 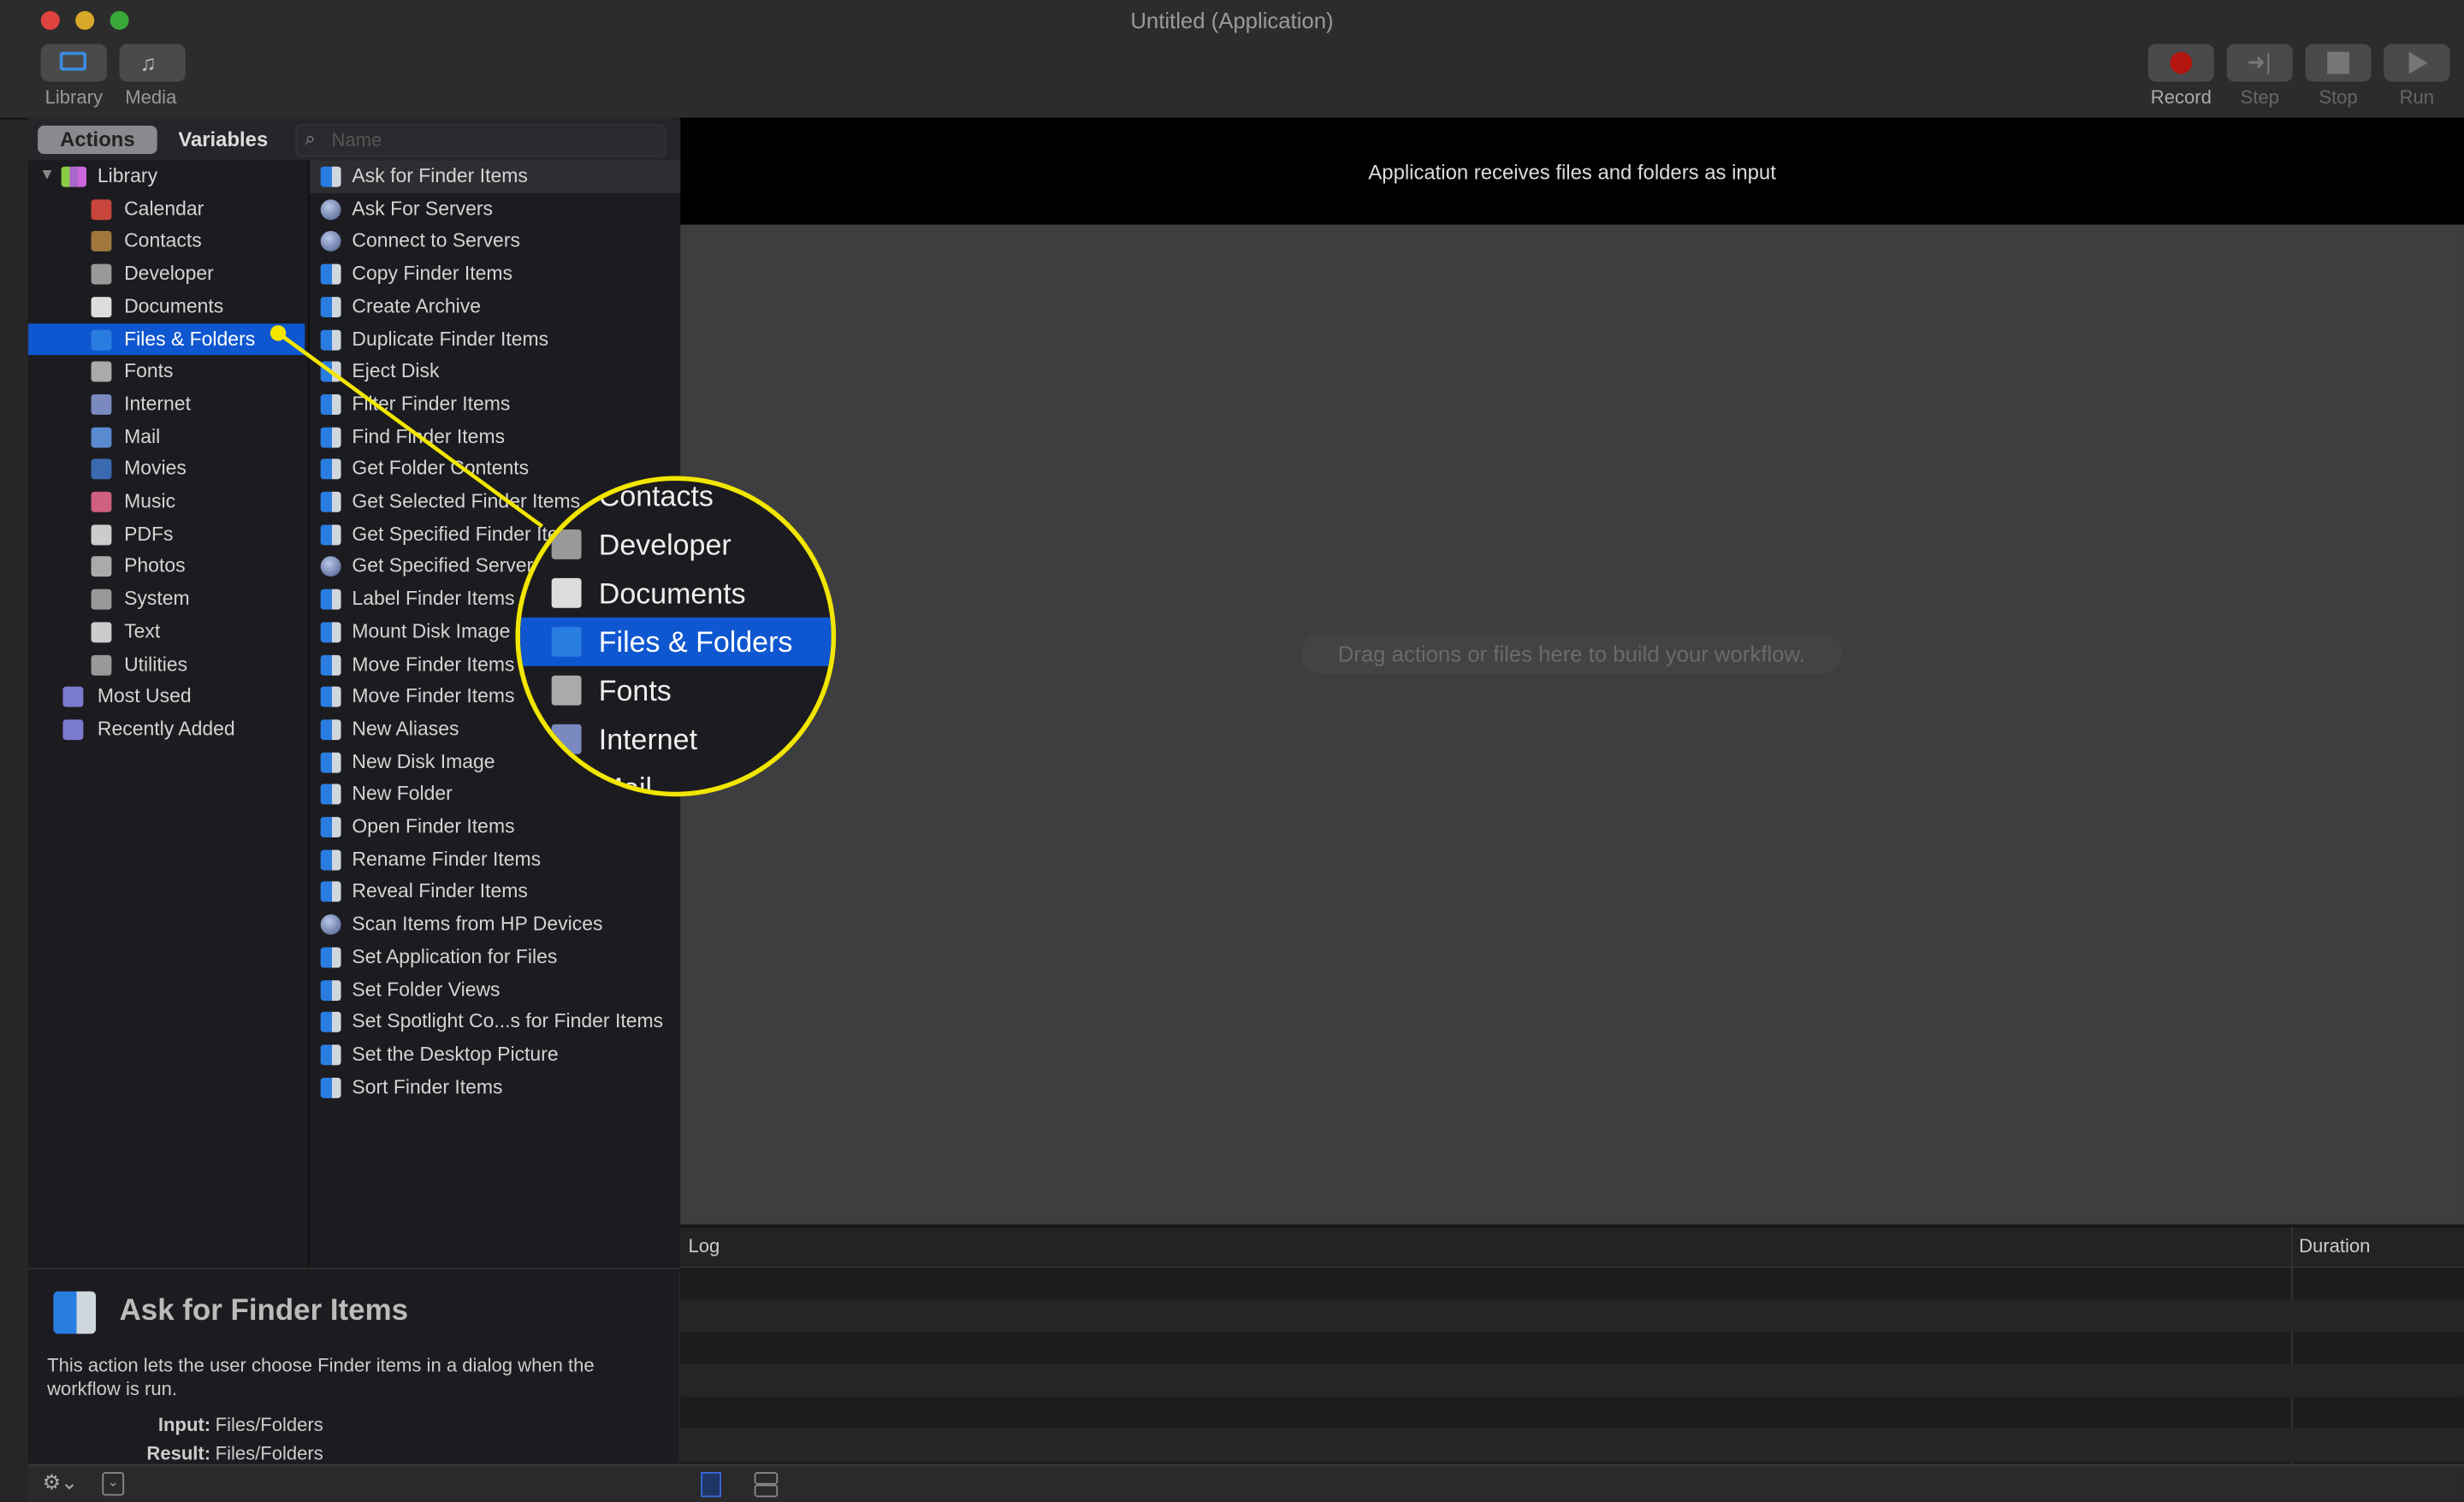 I want to click on globe-icon, so click(x=566, y=739).